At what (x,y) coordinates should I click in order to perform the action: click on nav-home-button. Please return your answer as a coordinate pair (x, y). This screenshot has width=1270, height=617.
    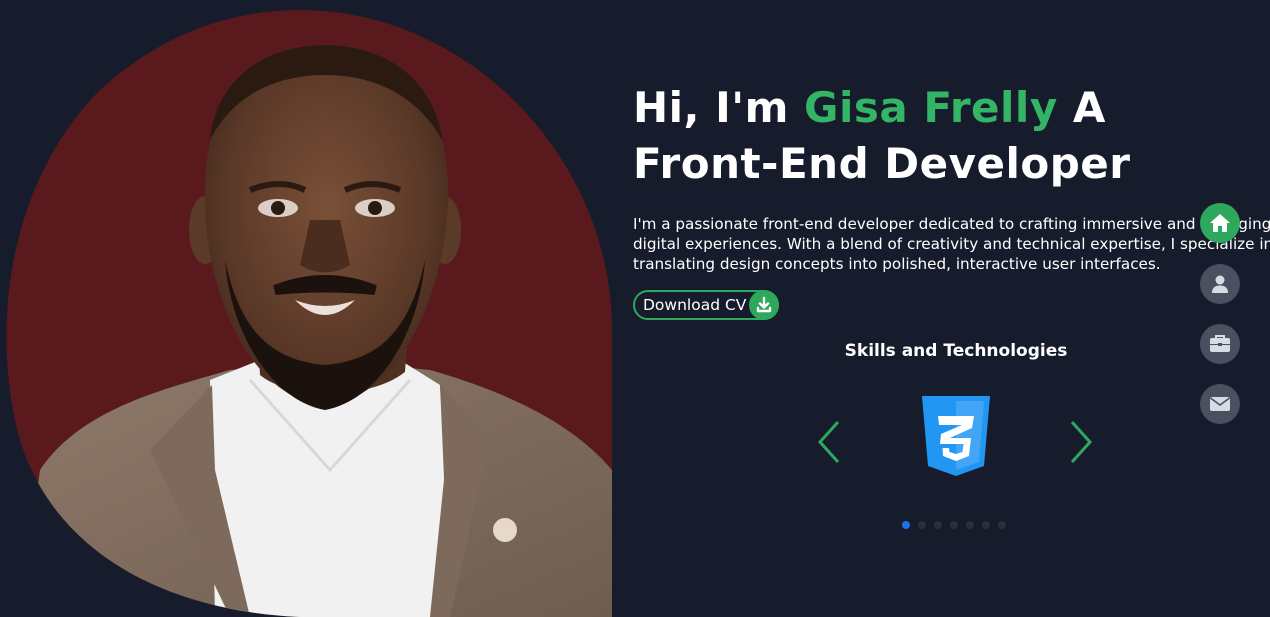
    Looking at the image, I should click on (1220, 223).